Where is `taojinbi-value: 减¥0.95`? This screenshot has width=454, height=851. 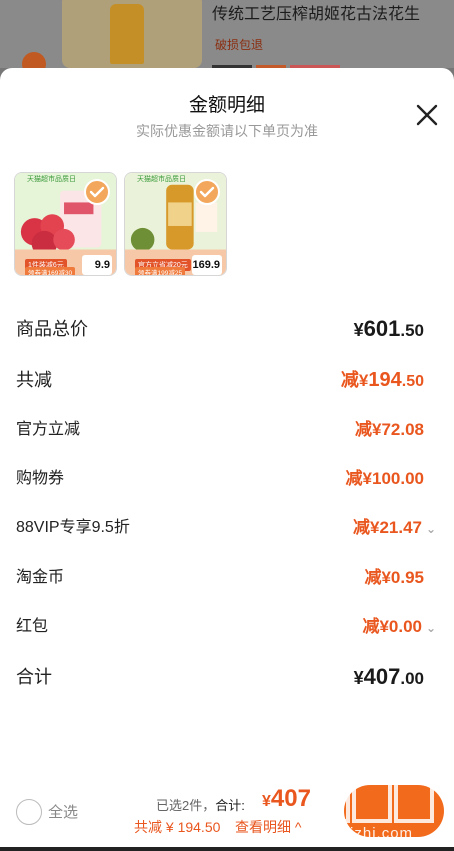 taojinbi-value: 减¥0.95 is located at coordinates (394, 577).